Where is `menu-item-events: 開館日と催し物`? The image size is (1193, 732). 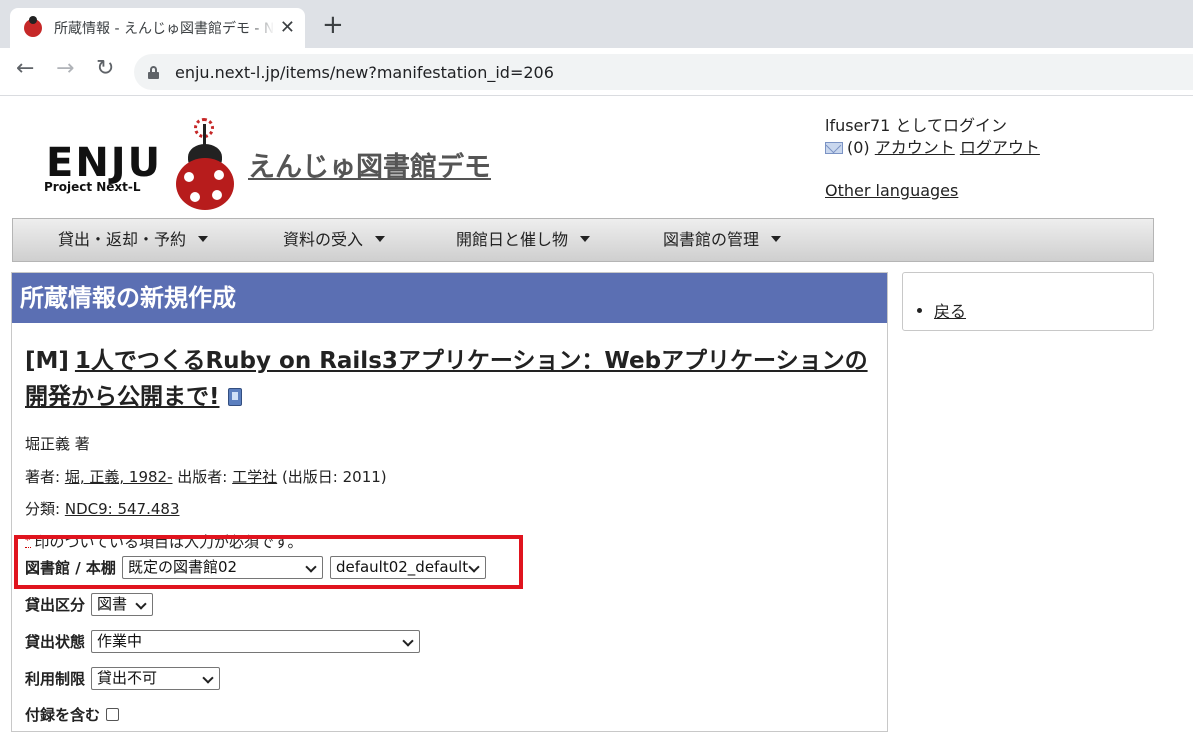
menu-item-events: 開館日と催し物 is located at coordinates (523, 240).